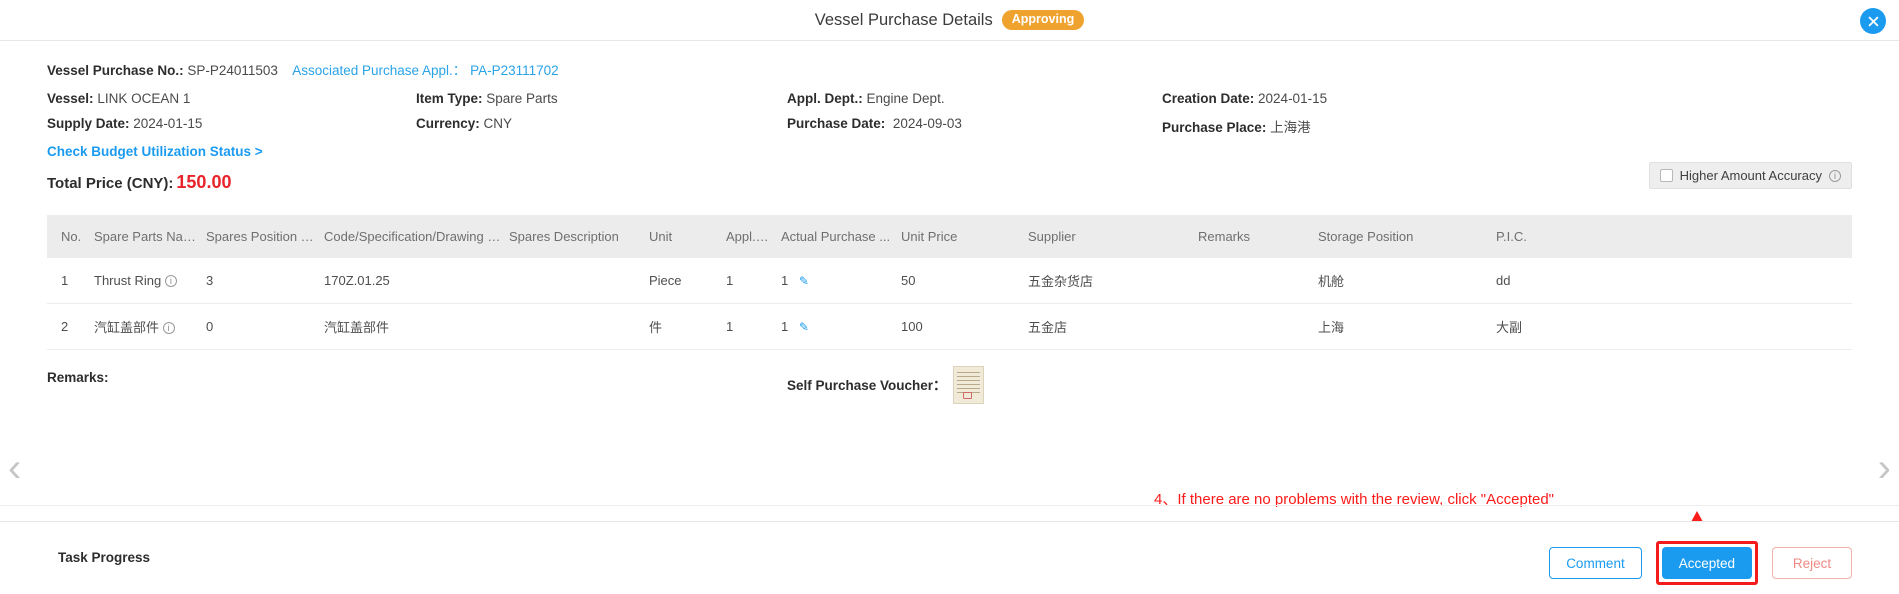 Image resolution: width=1899 pixels, height=594 pixels. Describe the element at coordinates (115, 70) in the screenshot. I see `purchase-no-label: Vessel Purchase No.:` at that location.